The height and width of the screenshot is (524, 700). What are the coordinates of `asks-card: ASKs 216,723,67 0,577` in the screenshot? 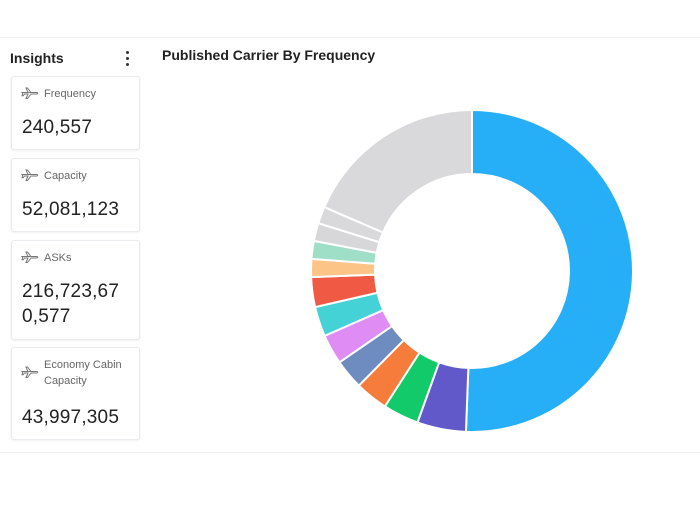 It's located at (75, 290).